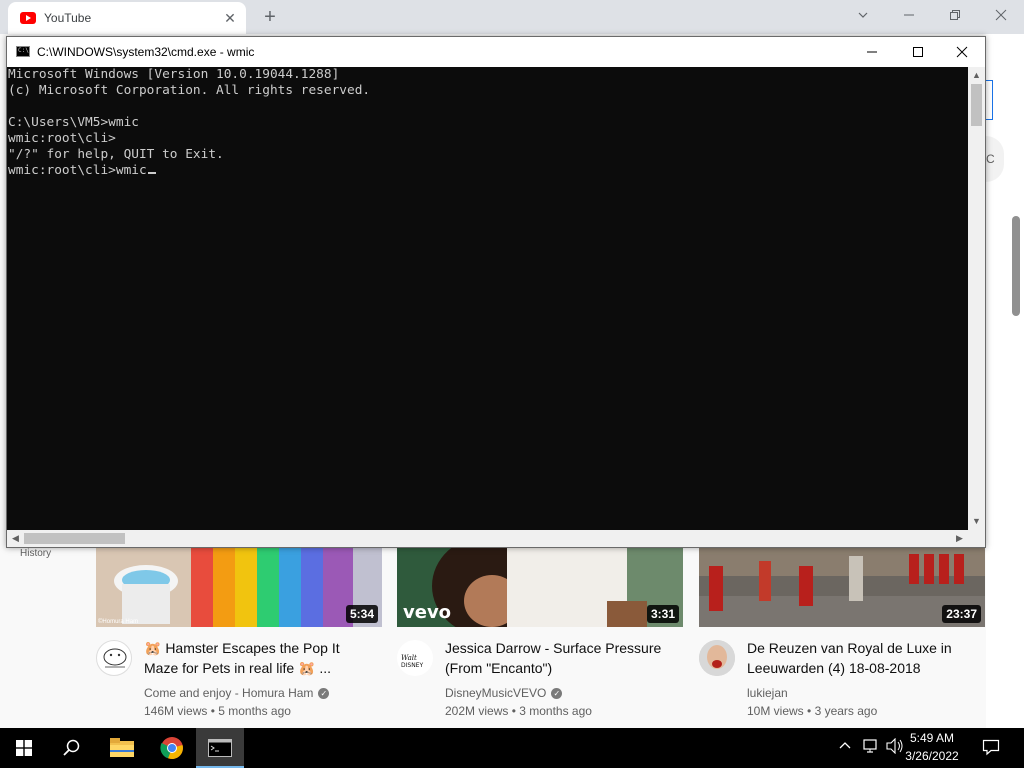 The height and width of the screenshot is (768, 1024). What do you see at coordinates (662, 614) in the screenshot?
I see `video-duration: 3:31` at bounding box center [662, 614].